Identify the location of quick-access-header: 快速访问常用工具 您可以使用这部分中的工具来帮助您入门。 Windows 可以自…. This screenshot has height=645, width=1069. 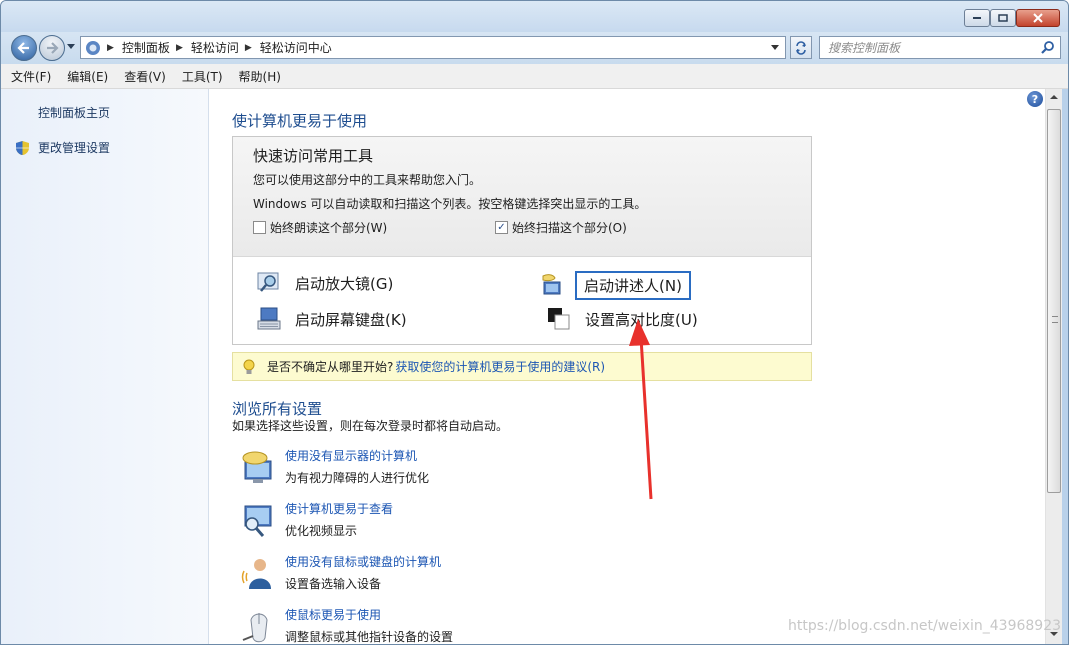
(522, 197).